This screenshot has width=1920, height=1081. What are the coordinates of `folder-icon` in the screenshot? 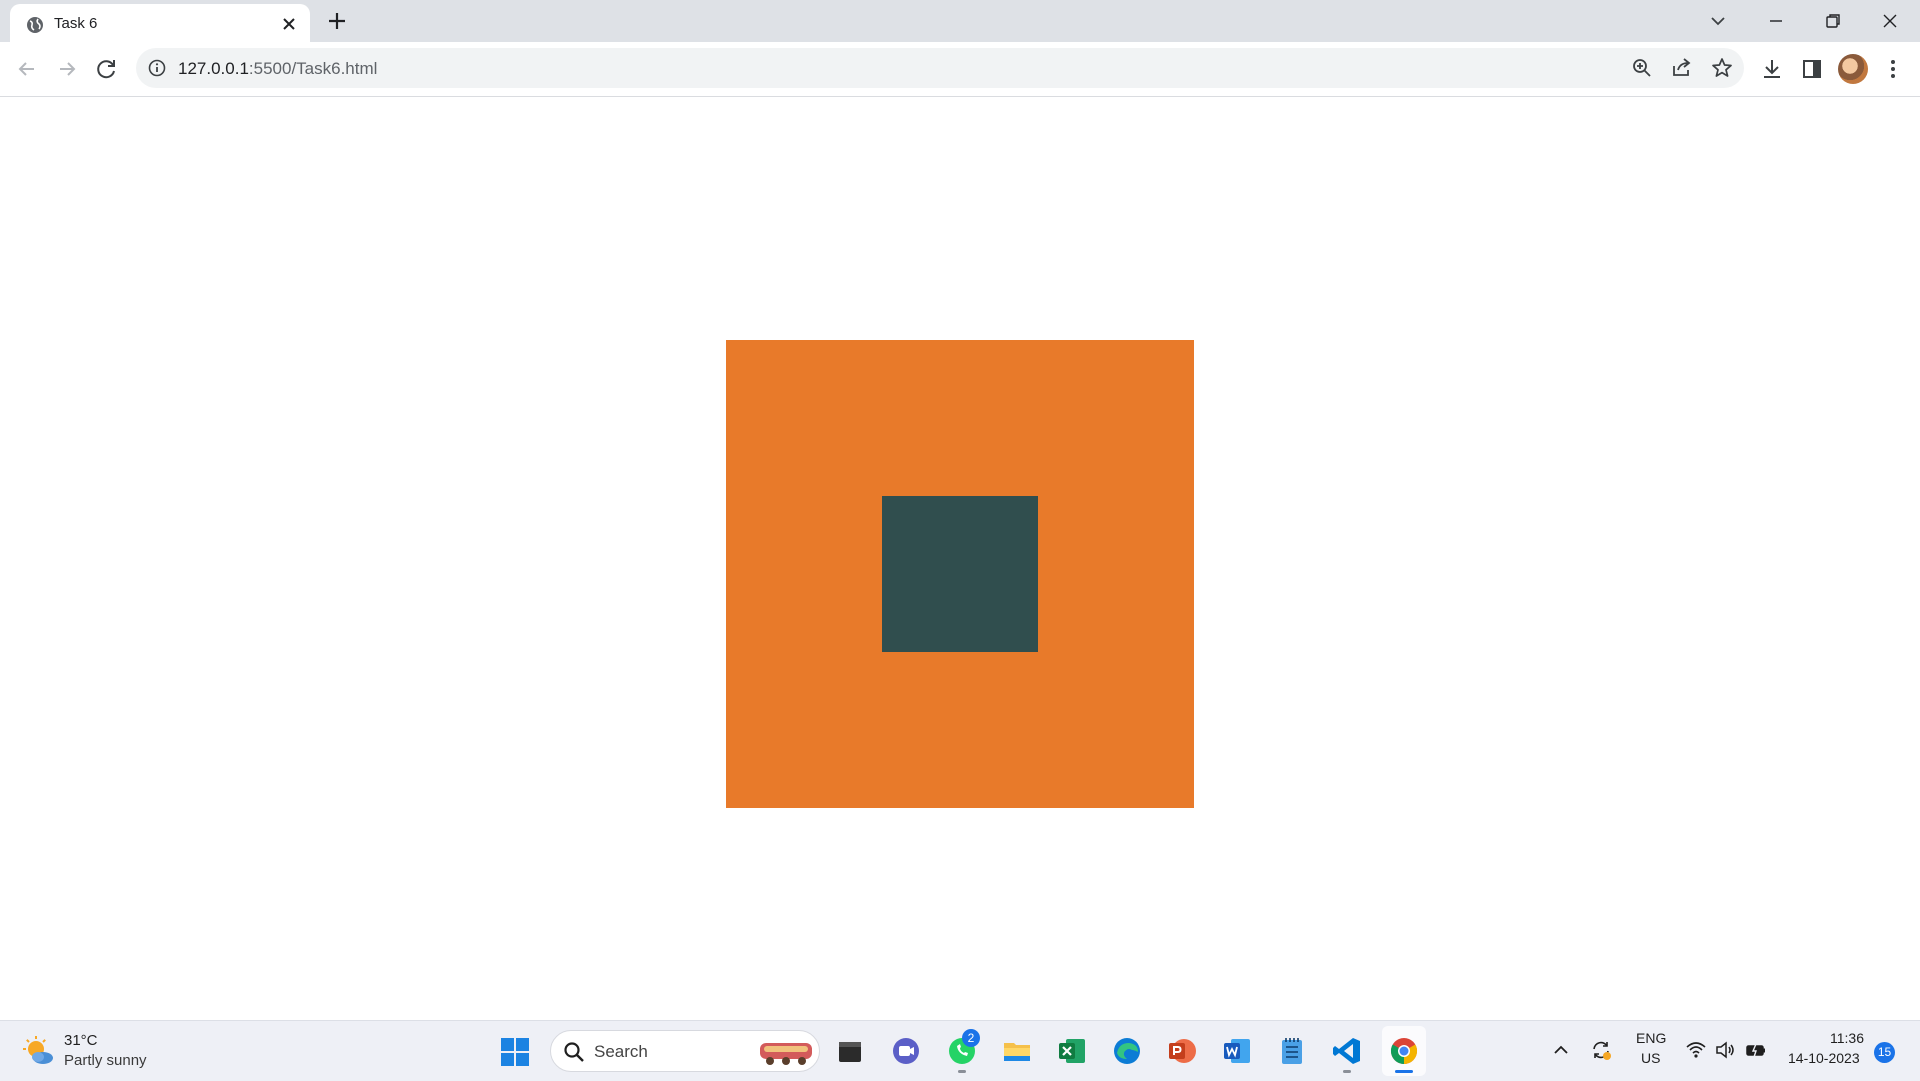 It's located at (1017, 1051).